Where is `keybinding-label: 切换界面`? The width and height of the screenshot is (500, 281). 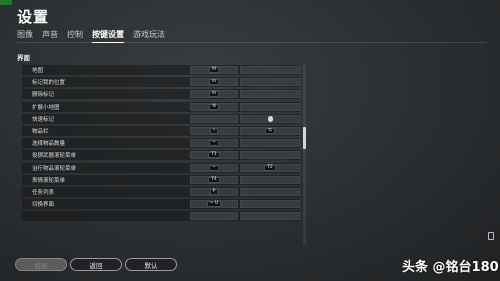 keybinding-label: 切换界面 is located at coordinates (43, 205).